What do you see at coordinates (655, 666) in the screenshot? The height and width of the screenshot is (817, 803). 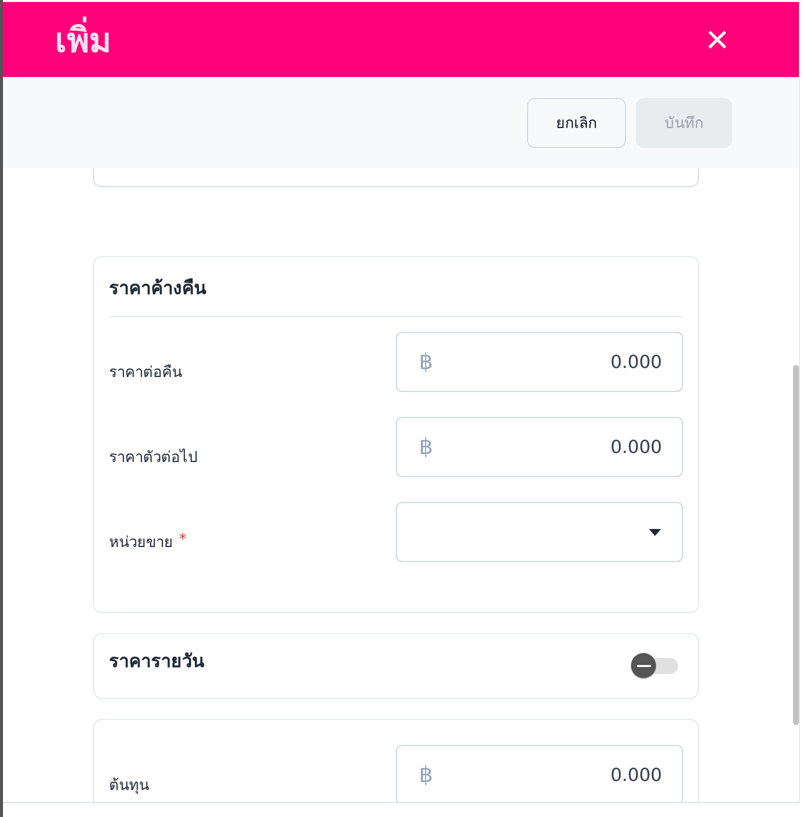 I see `toggle-switch` at bounding box center [655, 666].